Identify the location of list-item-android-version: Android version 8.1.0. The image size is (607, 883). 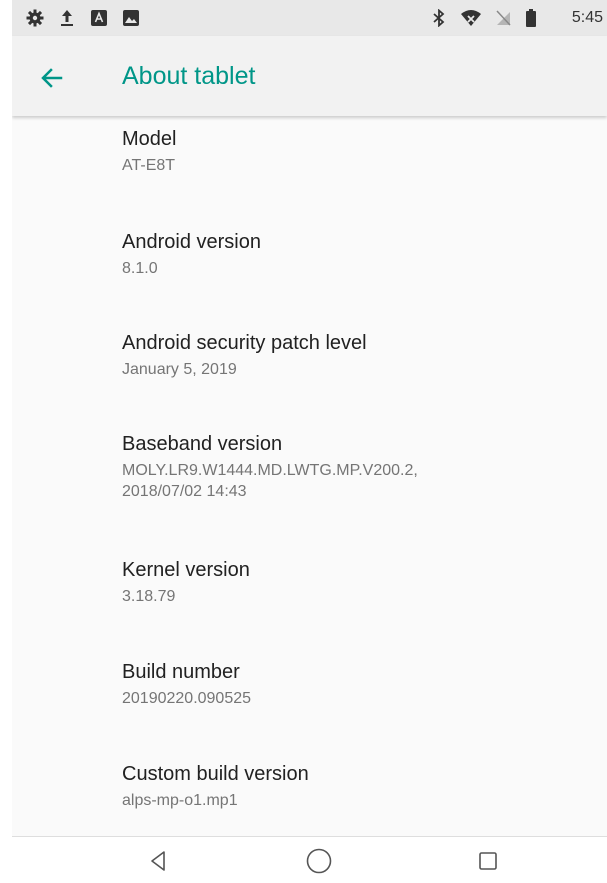
(357, 254).